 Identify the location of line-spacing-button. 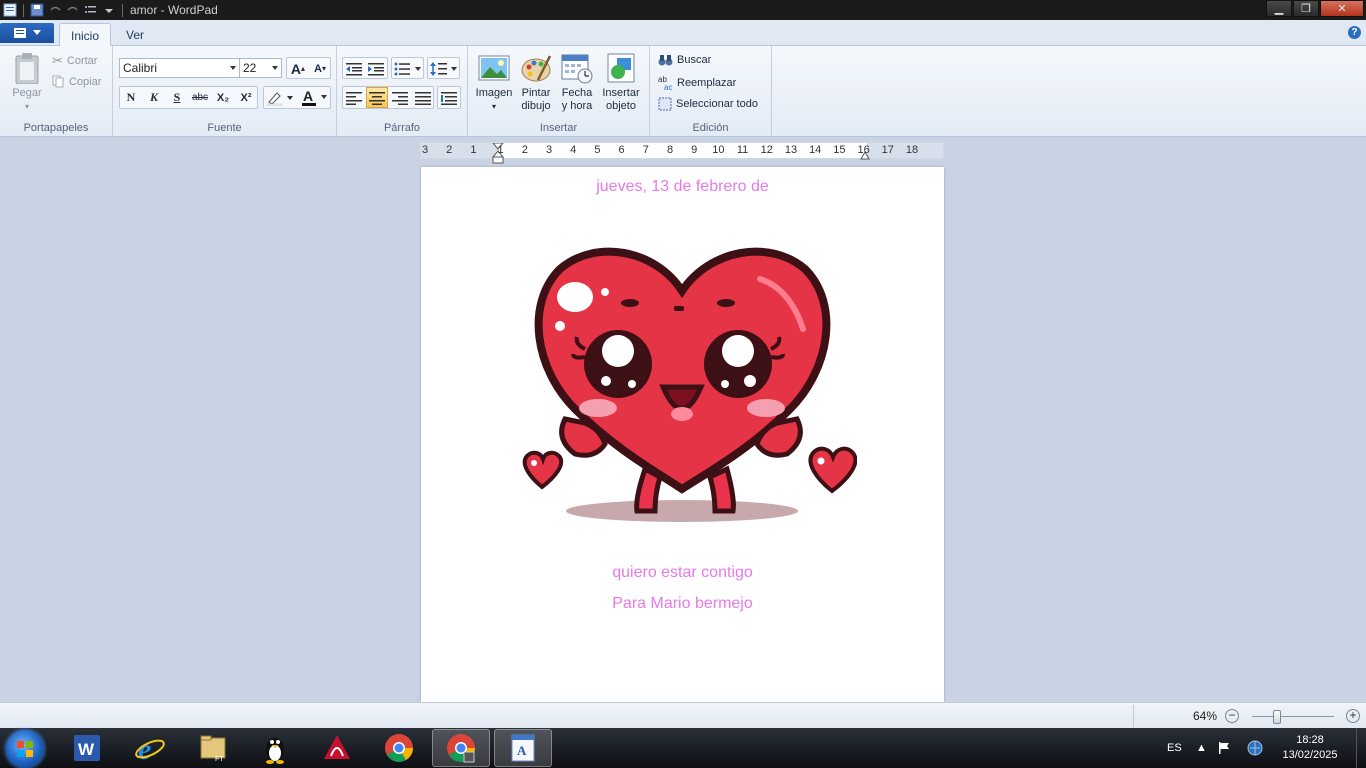
(443, 68).